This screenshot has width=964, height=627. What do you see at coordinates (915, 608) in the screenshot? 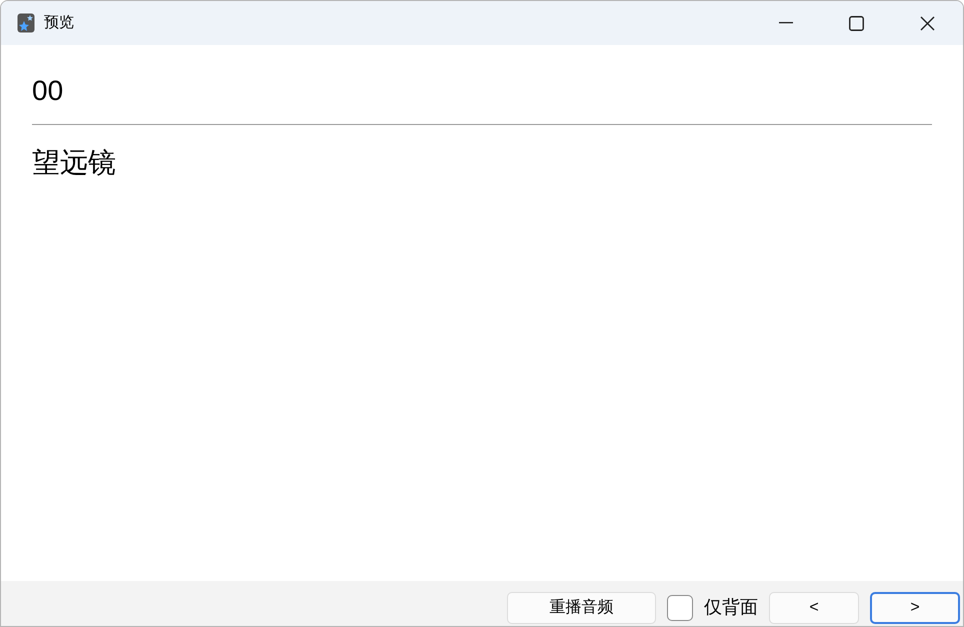
I see `next-button: >` at bounding box center [915, 608].